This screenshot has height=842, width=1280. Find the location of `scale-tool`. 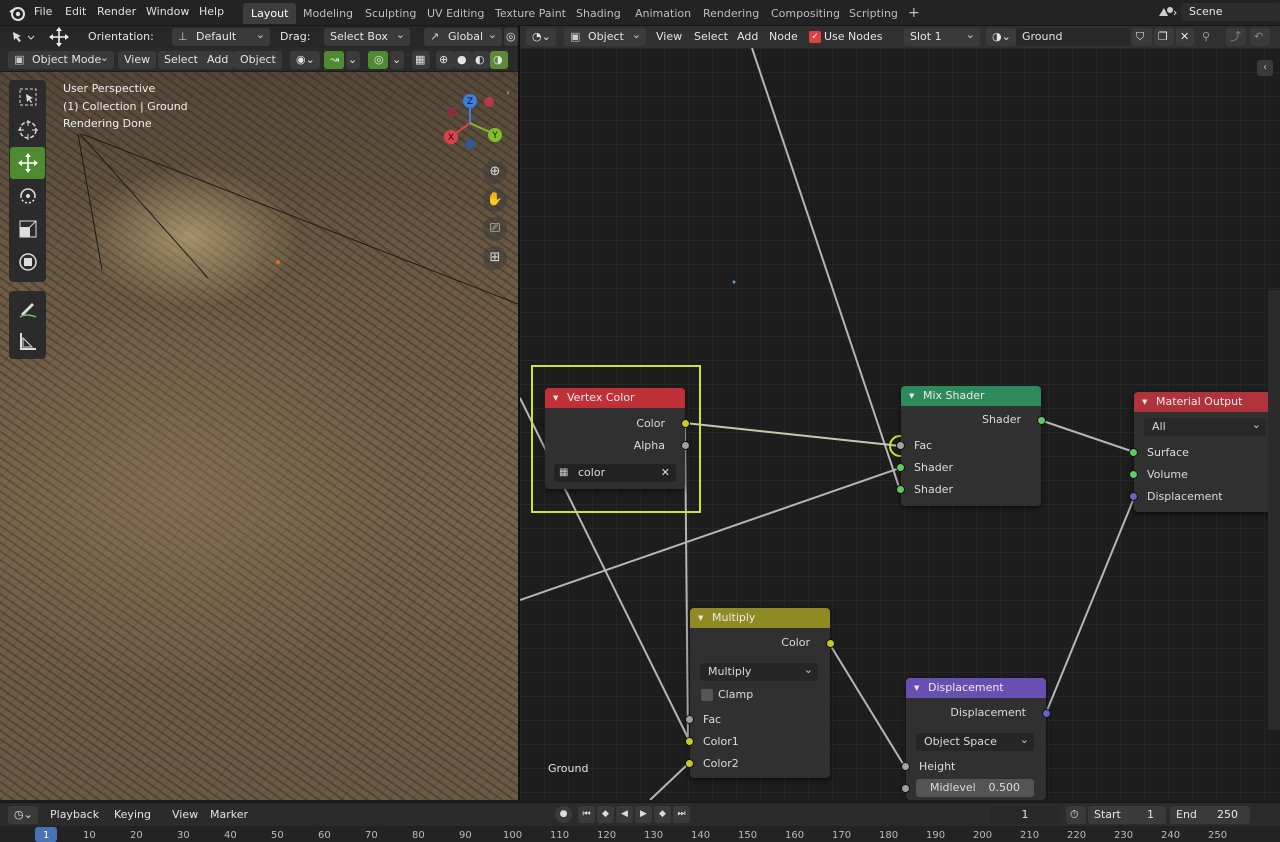

scale-tool is located at coordinates (27, 229).